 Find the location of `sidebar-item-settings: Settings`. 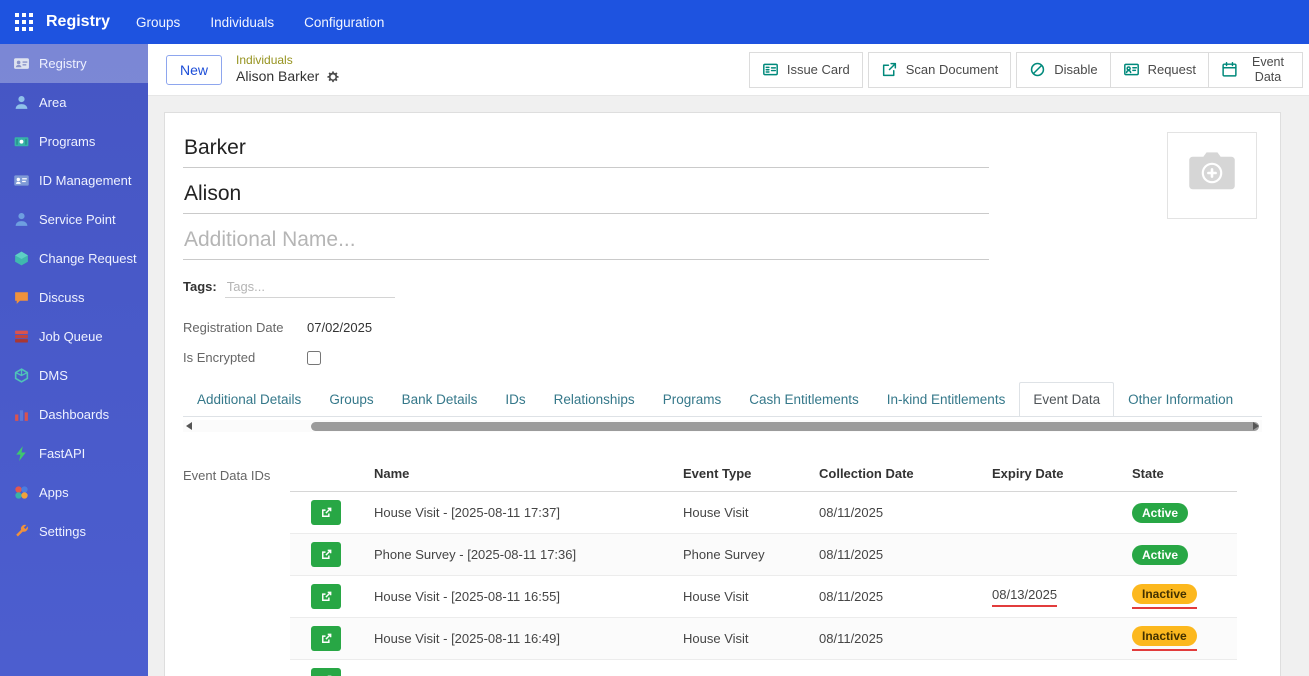

sidebar-item-settings: Settings is located at coordinates (74, 531).